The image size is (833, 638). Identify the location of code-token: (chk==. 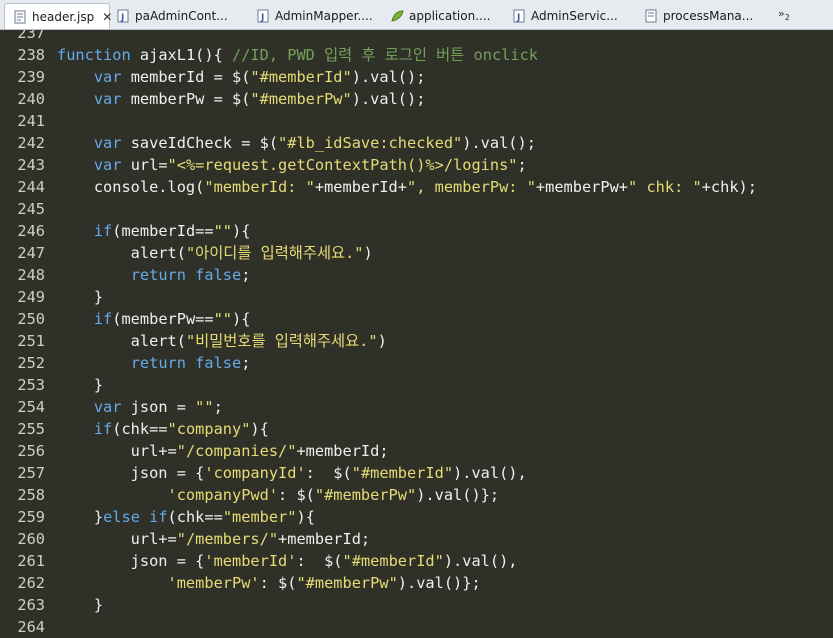
(140, 429).